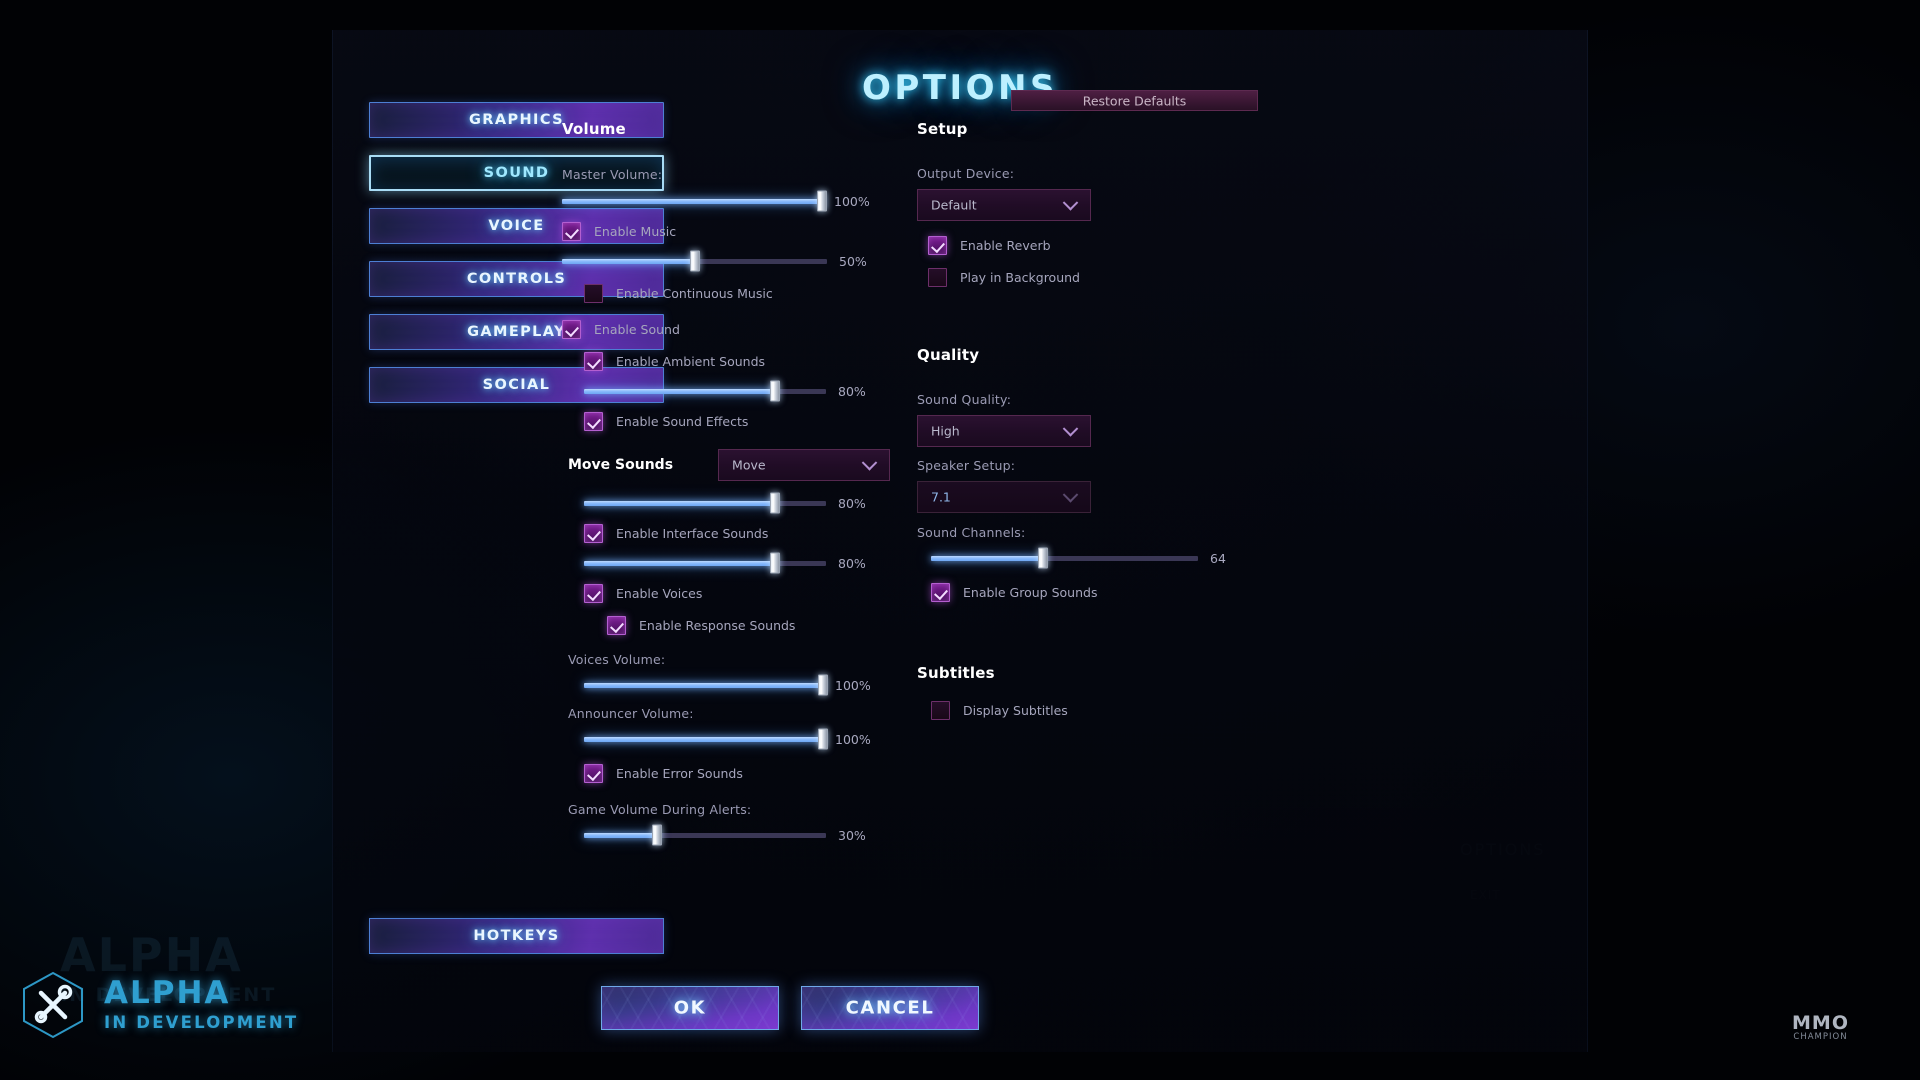 The height and width of the screenshot is (1080, 1920). Describe the element at coordinates (940, 710) in the screenshot. I see `display-subtitles-checkbox` at that location.